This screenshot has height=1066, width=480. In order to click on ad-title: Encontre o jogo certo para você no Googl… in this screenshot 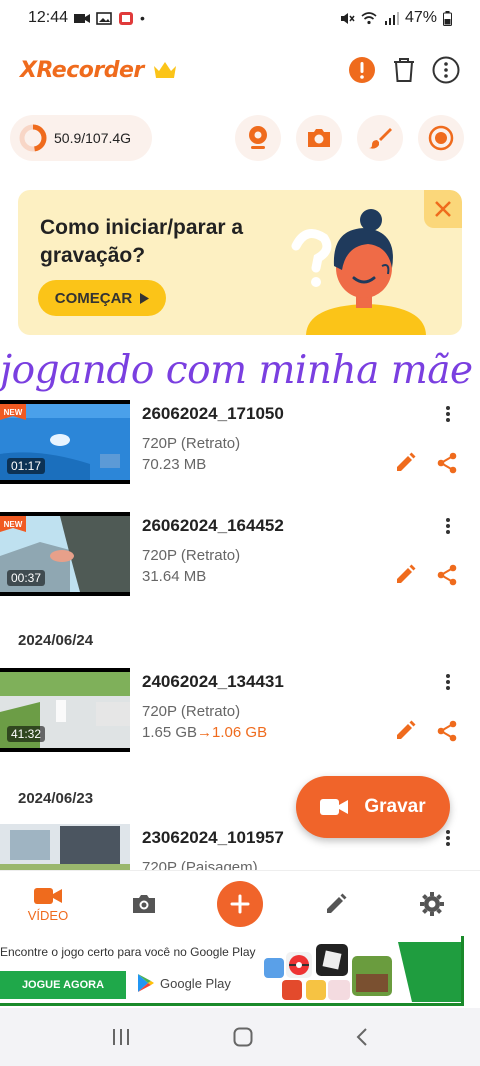, I will do `click(128, 952)`.